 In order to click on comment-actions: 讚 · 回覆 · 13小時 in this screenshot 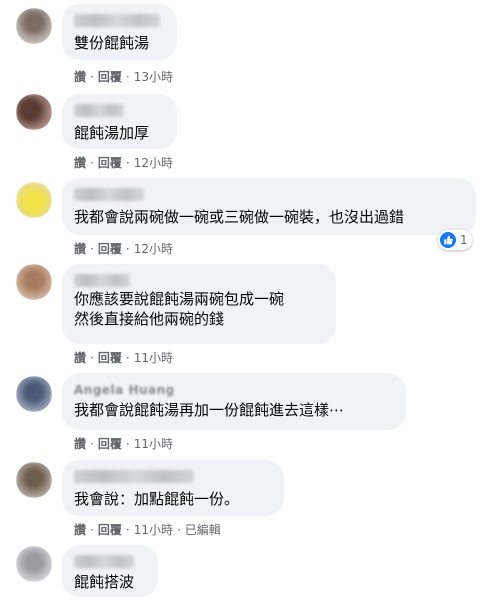, I will do `click(123, 77)`.